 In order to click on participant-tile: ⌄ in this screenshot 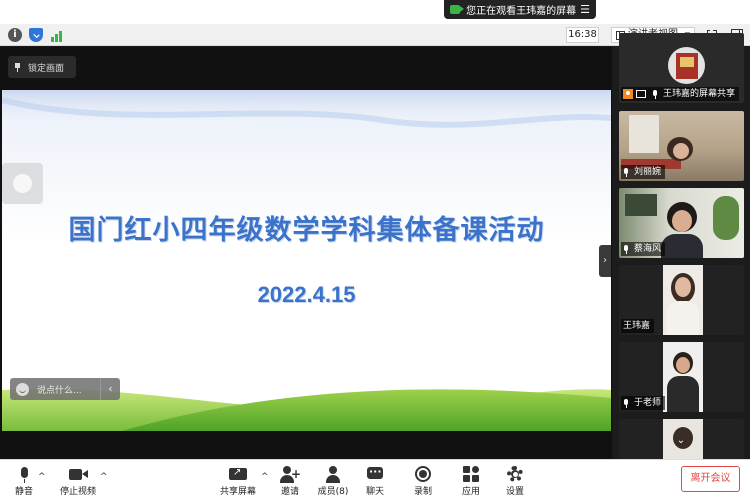, I will do `click(681, 439)`.